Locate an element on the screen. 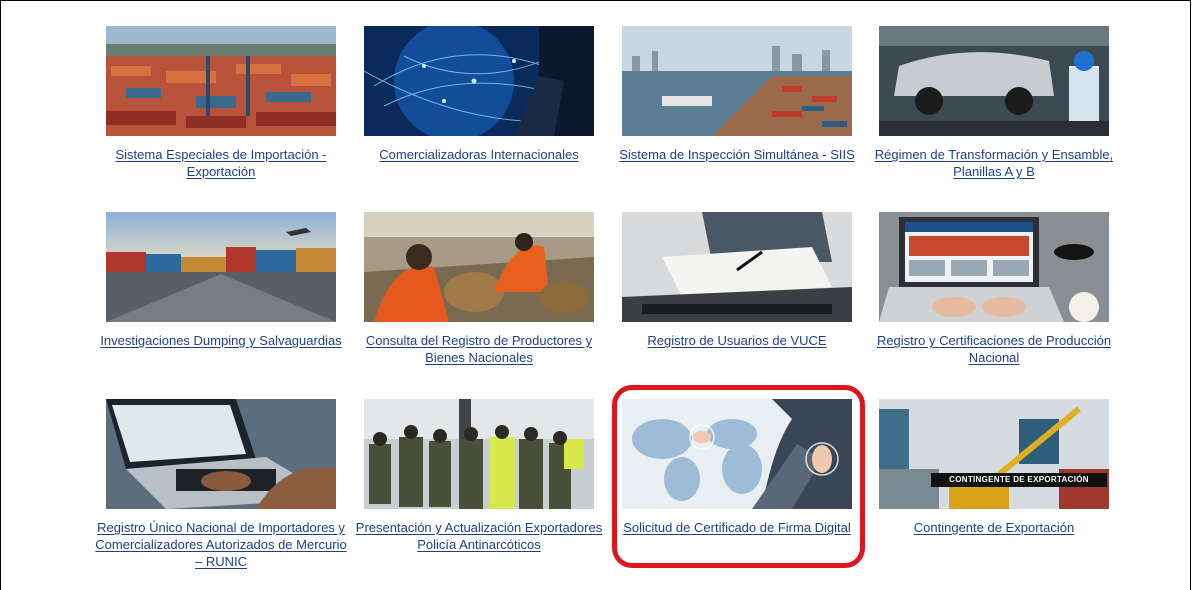 This screenshot has height=590, width=1193. tile-label: Registro de Usuarios de VUCE is located at coordinates (737, 340).